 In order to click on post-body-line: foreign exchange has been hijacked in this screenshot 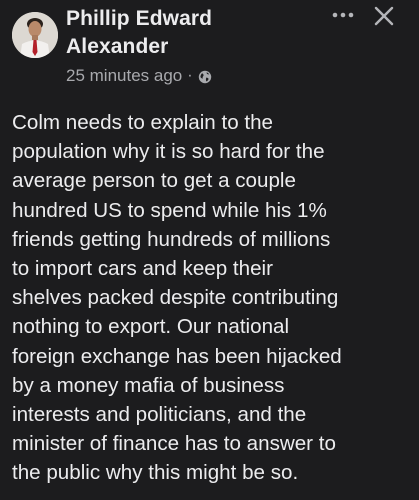, I will do `click(177, 356)`.